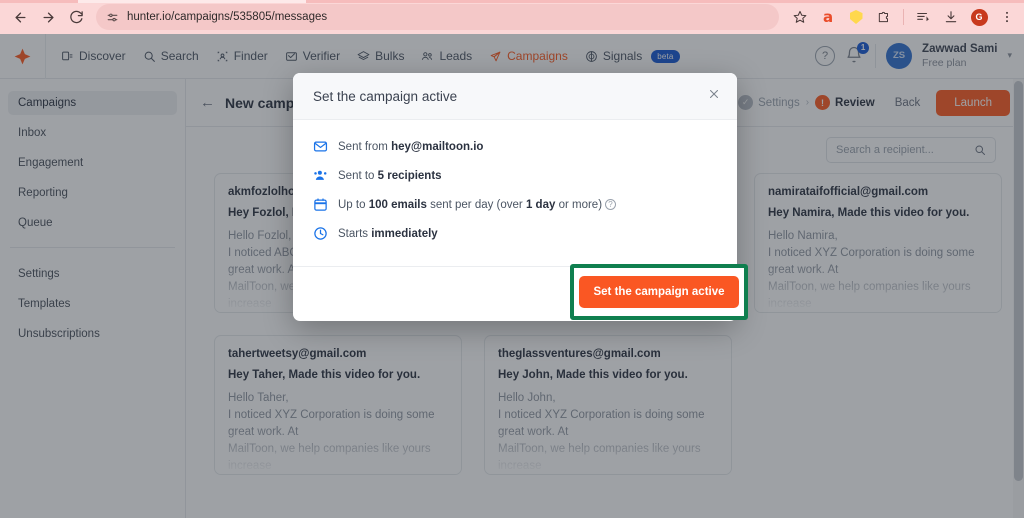 This screenshot has width=1024, height=518. What do you see at coordinates (76, 17) in the screenshot?
I see `browser-reload-button` at bounding box center [76, 17].